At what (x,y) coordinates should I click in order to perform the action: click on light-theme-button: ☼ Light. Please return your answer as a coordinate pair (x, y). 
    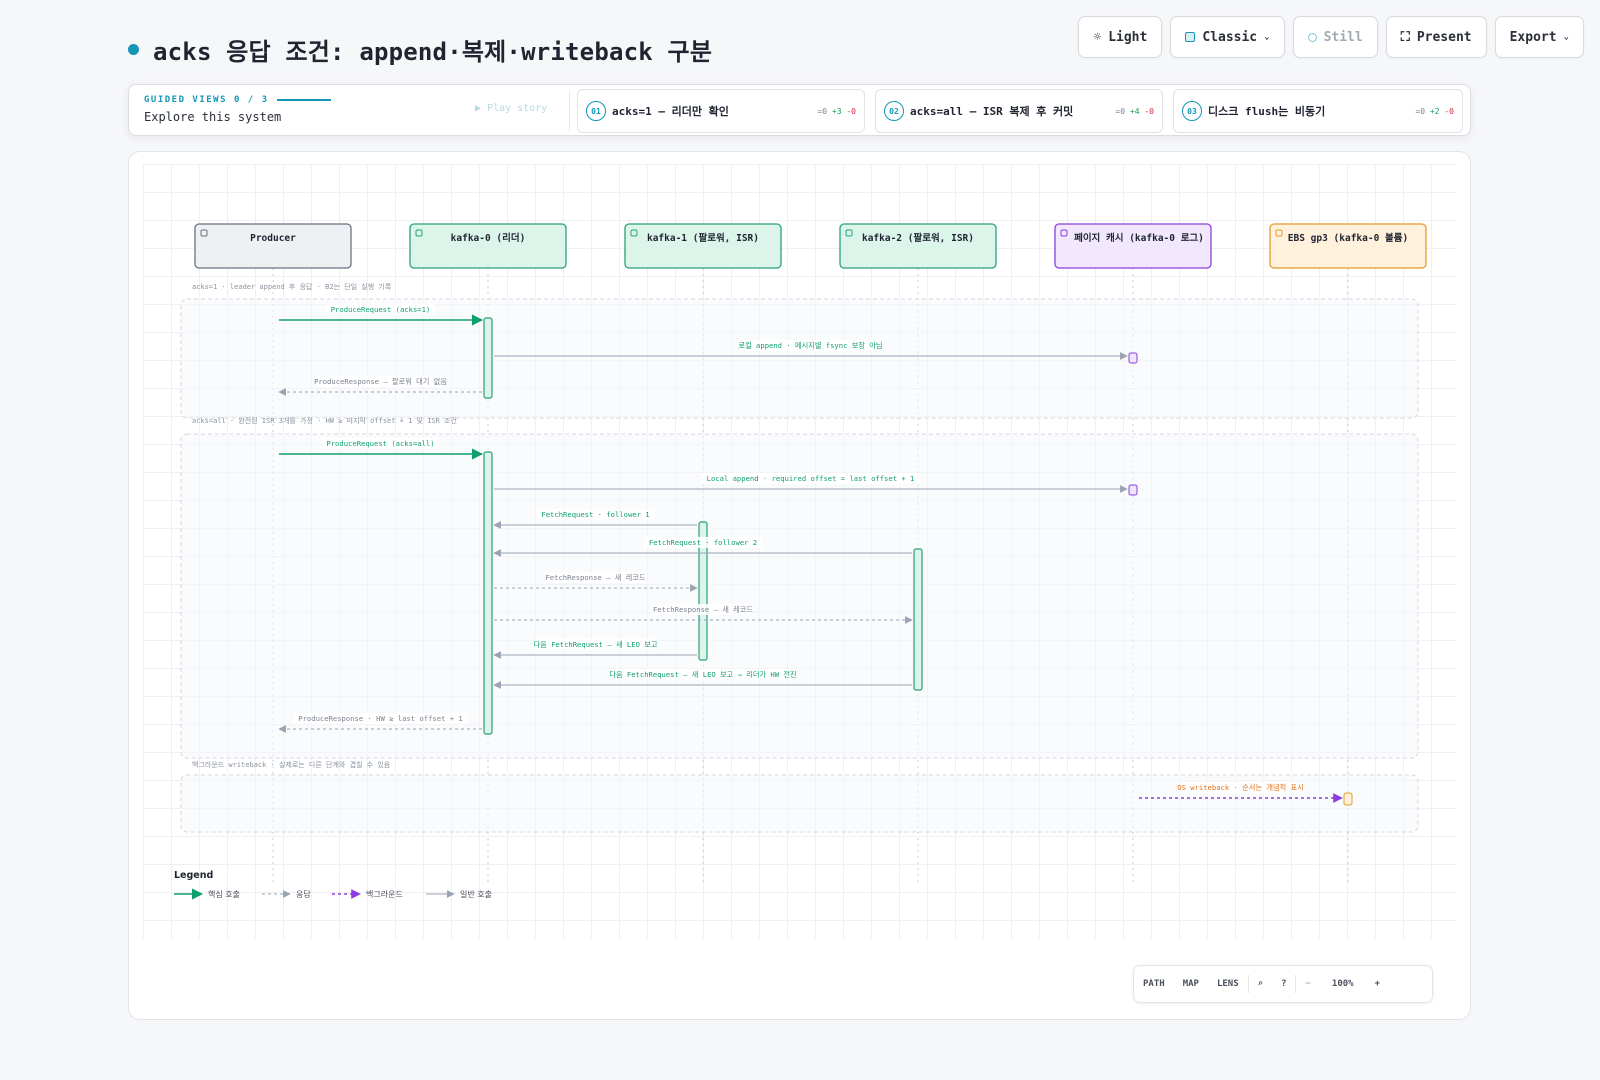
    Looking at the image, I should click on (1120, 37).